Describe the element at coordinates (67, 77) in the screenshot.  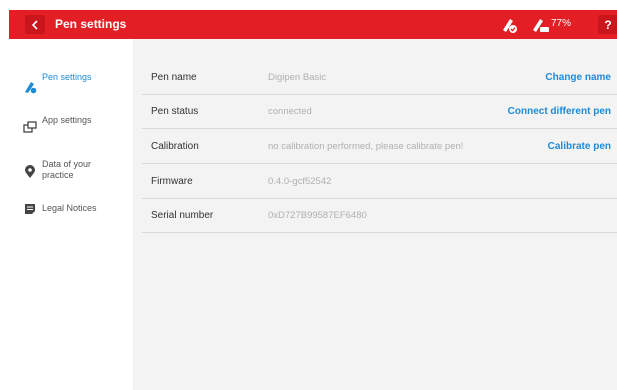
I see `sidebar-item-label: Pen settings` at that location.